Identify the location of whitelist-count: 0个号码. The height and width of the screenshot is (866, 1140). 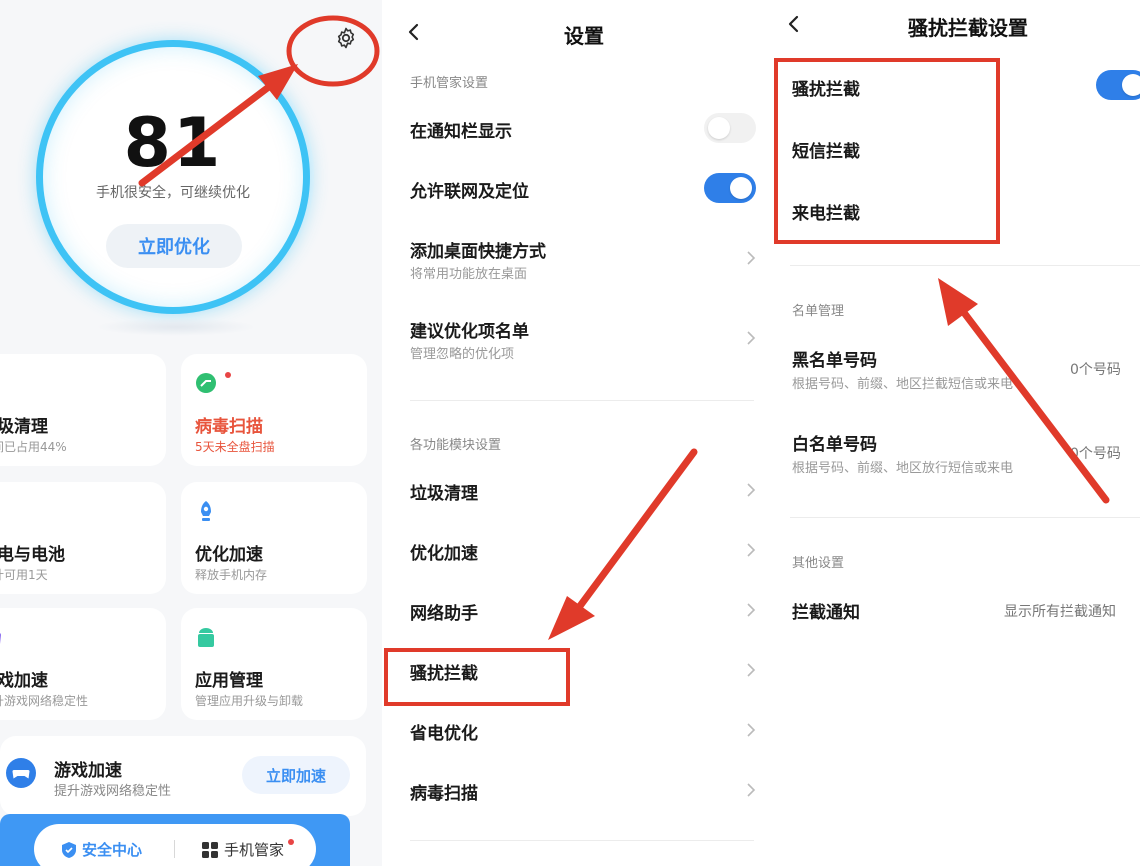
(1095, 454).